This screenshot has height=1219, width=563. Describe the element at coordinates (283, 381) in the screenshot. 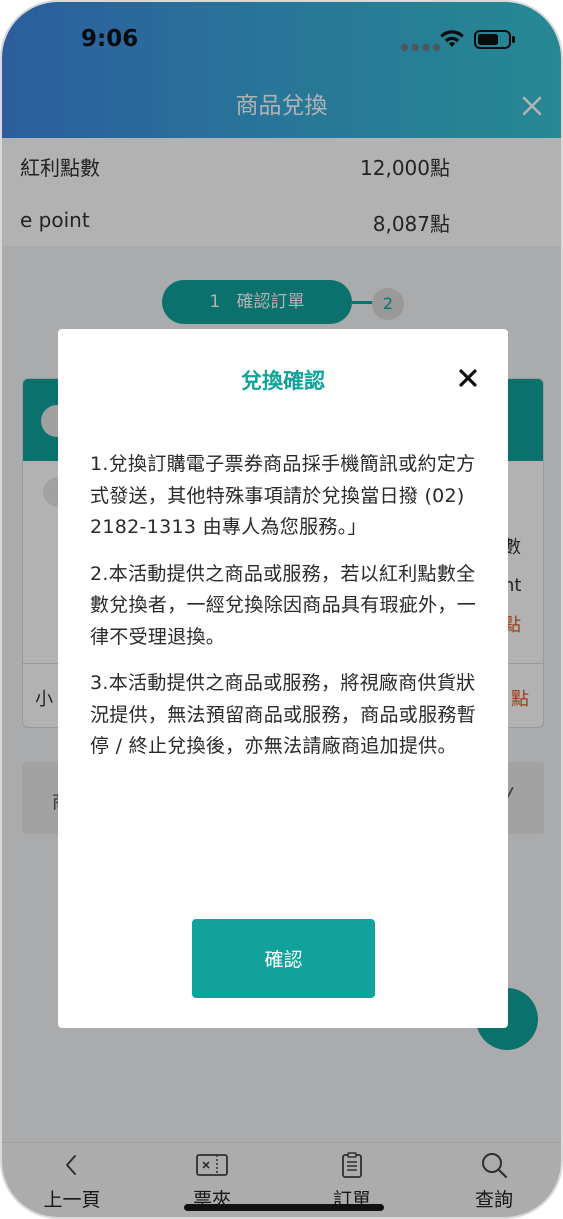

I see `dialog-title: 兌換確認` at that location.